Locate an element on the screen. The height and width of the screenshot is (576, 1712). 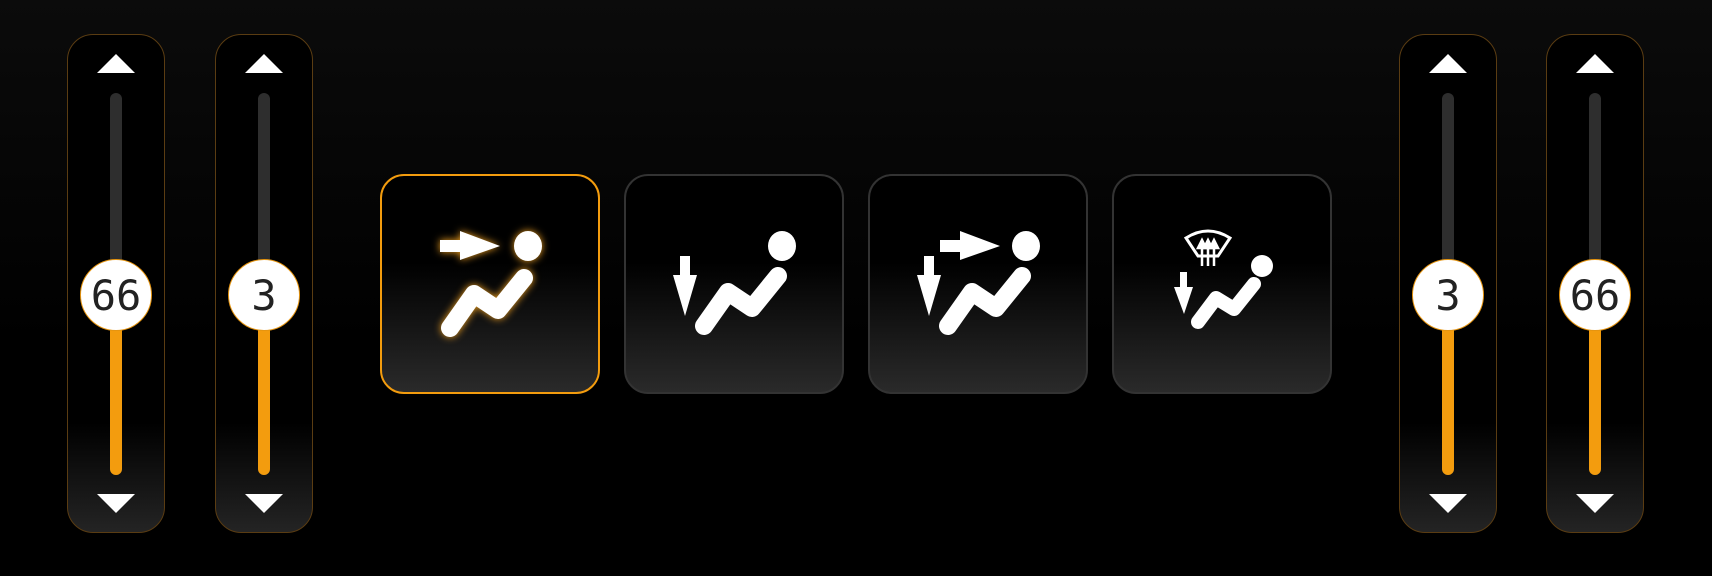
mode-face-button is located at coordinates (490, 284).